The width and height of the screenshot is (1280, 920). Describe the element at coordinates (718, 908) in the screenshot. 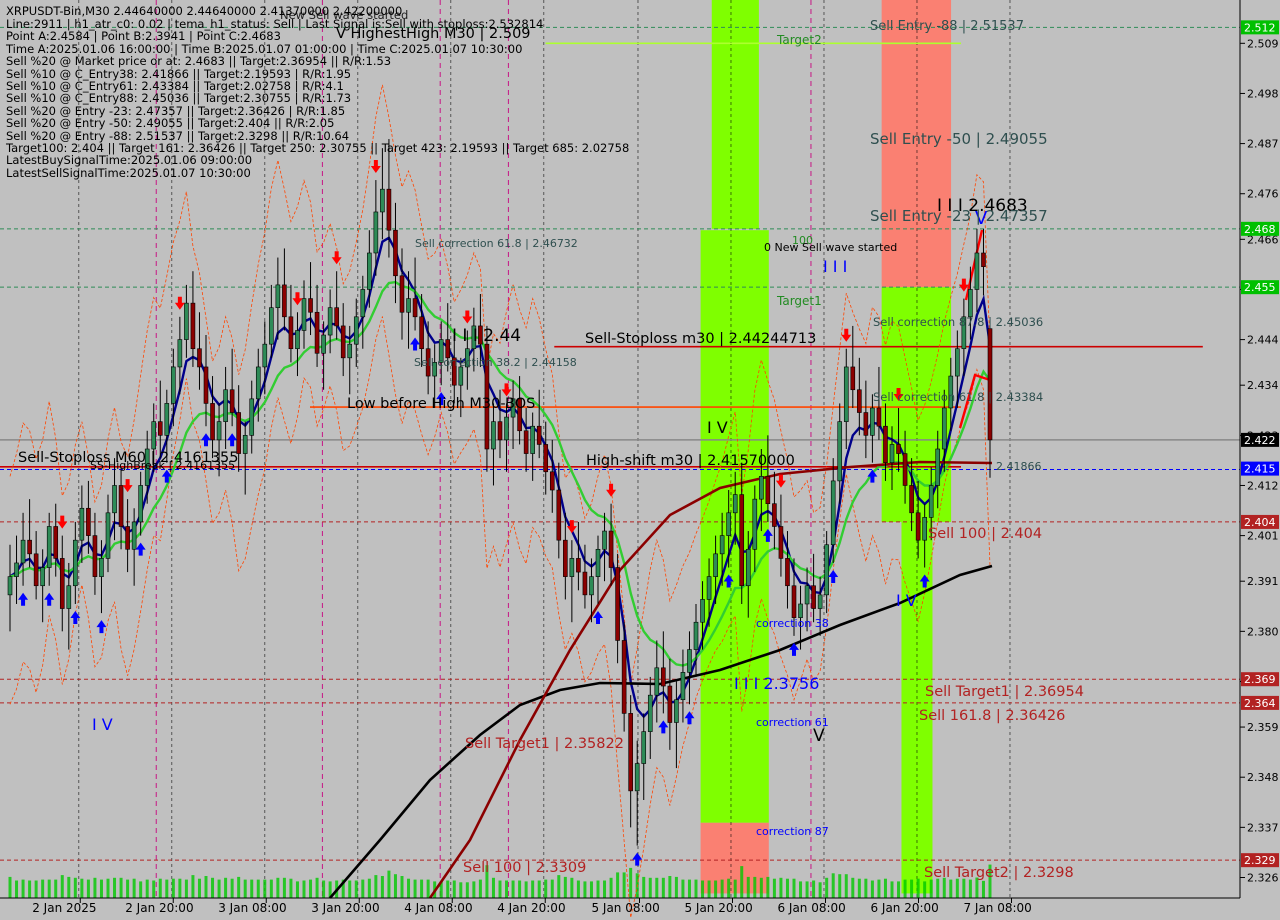

I see `x-tick-label-7: 5 Jan 20:00` at that location.